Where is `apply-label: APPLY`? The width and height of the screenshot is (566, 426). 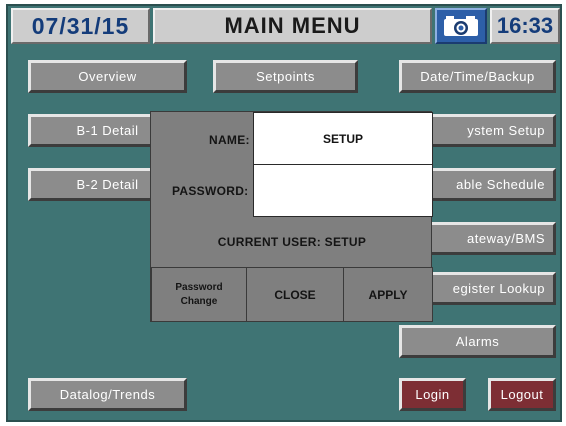 apply-label: APPLY is located at coordinates (388, 294).